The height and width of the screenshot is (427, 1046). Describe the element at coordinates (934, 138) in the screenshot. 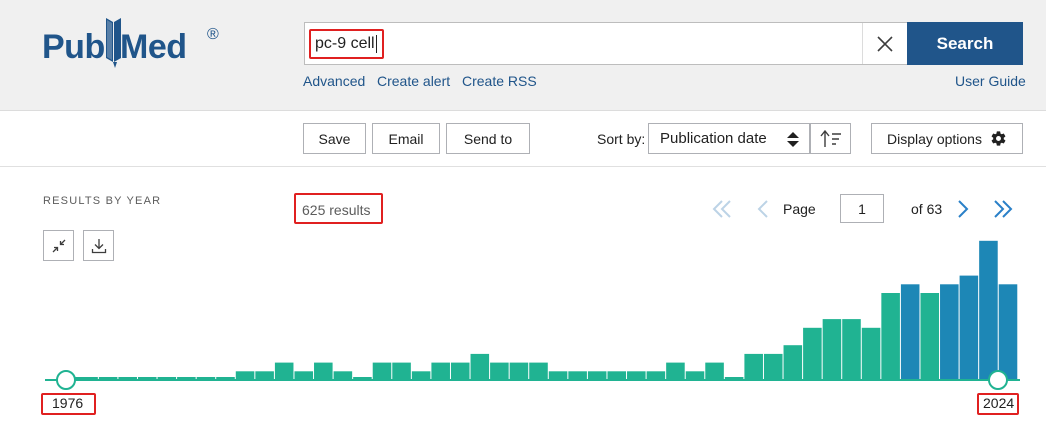

I see `display-options-label: Display options` at that location.